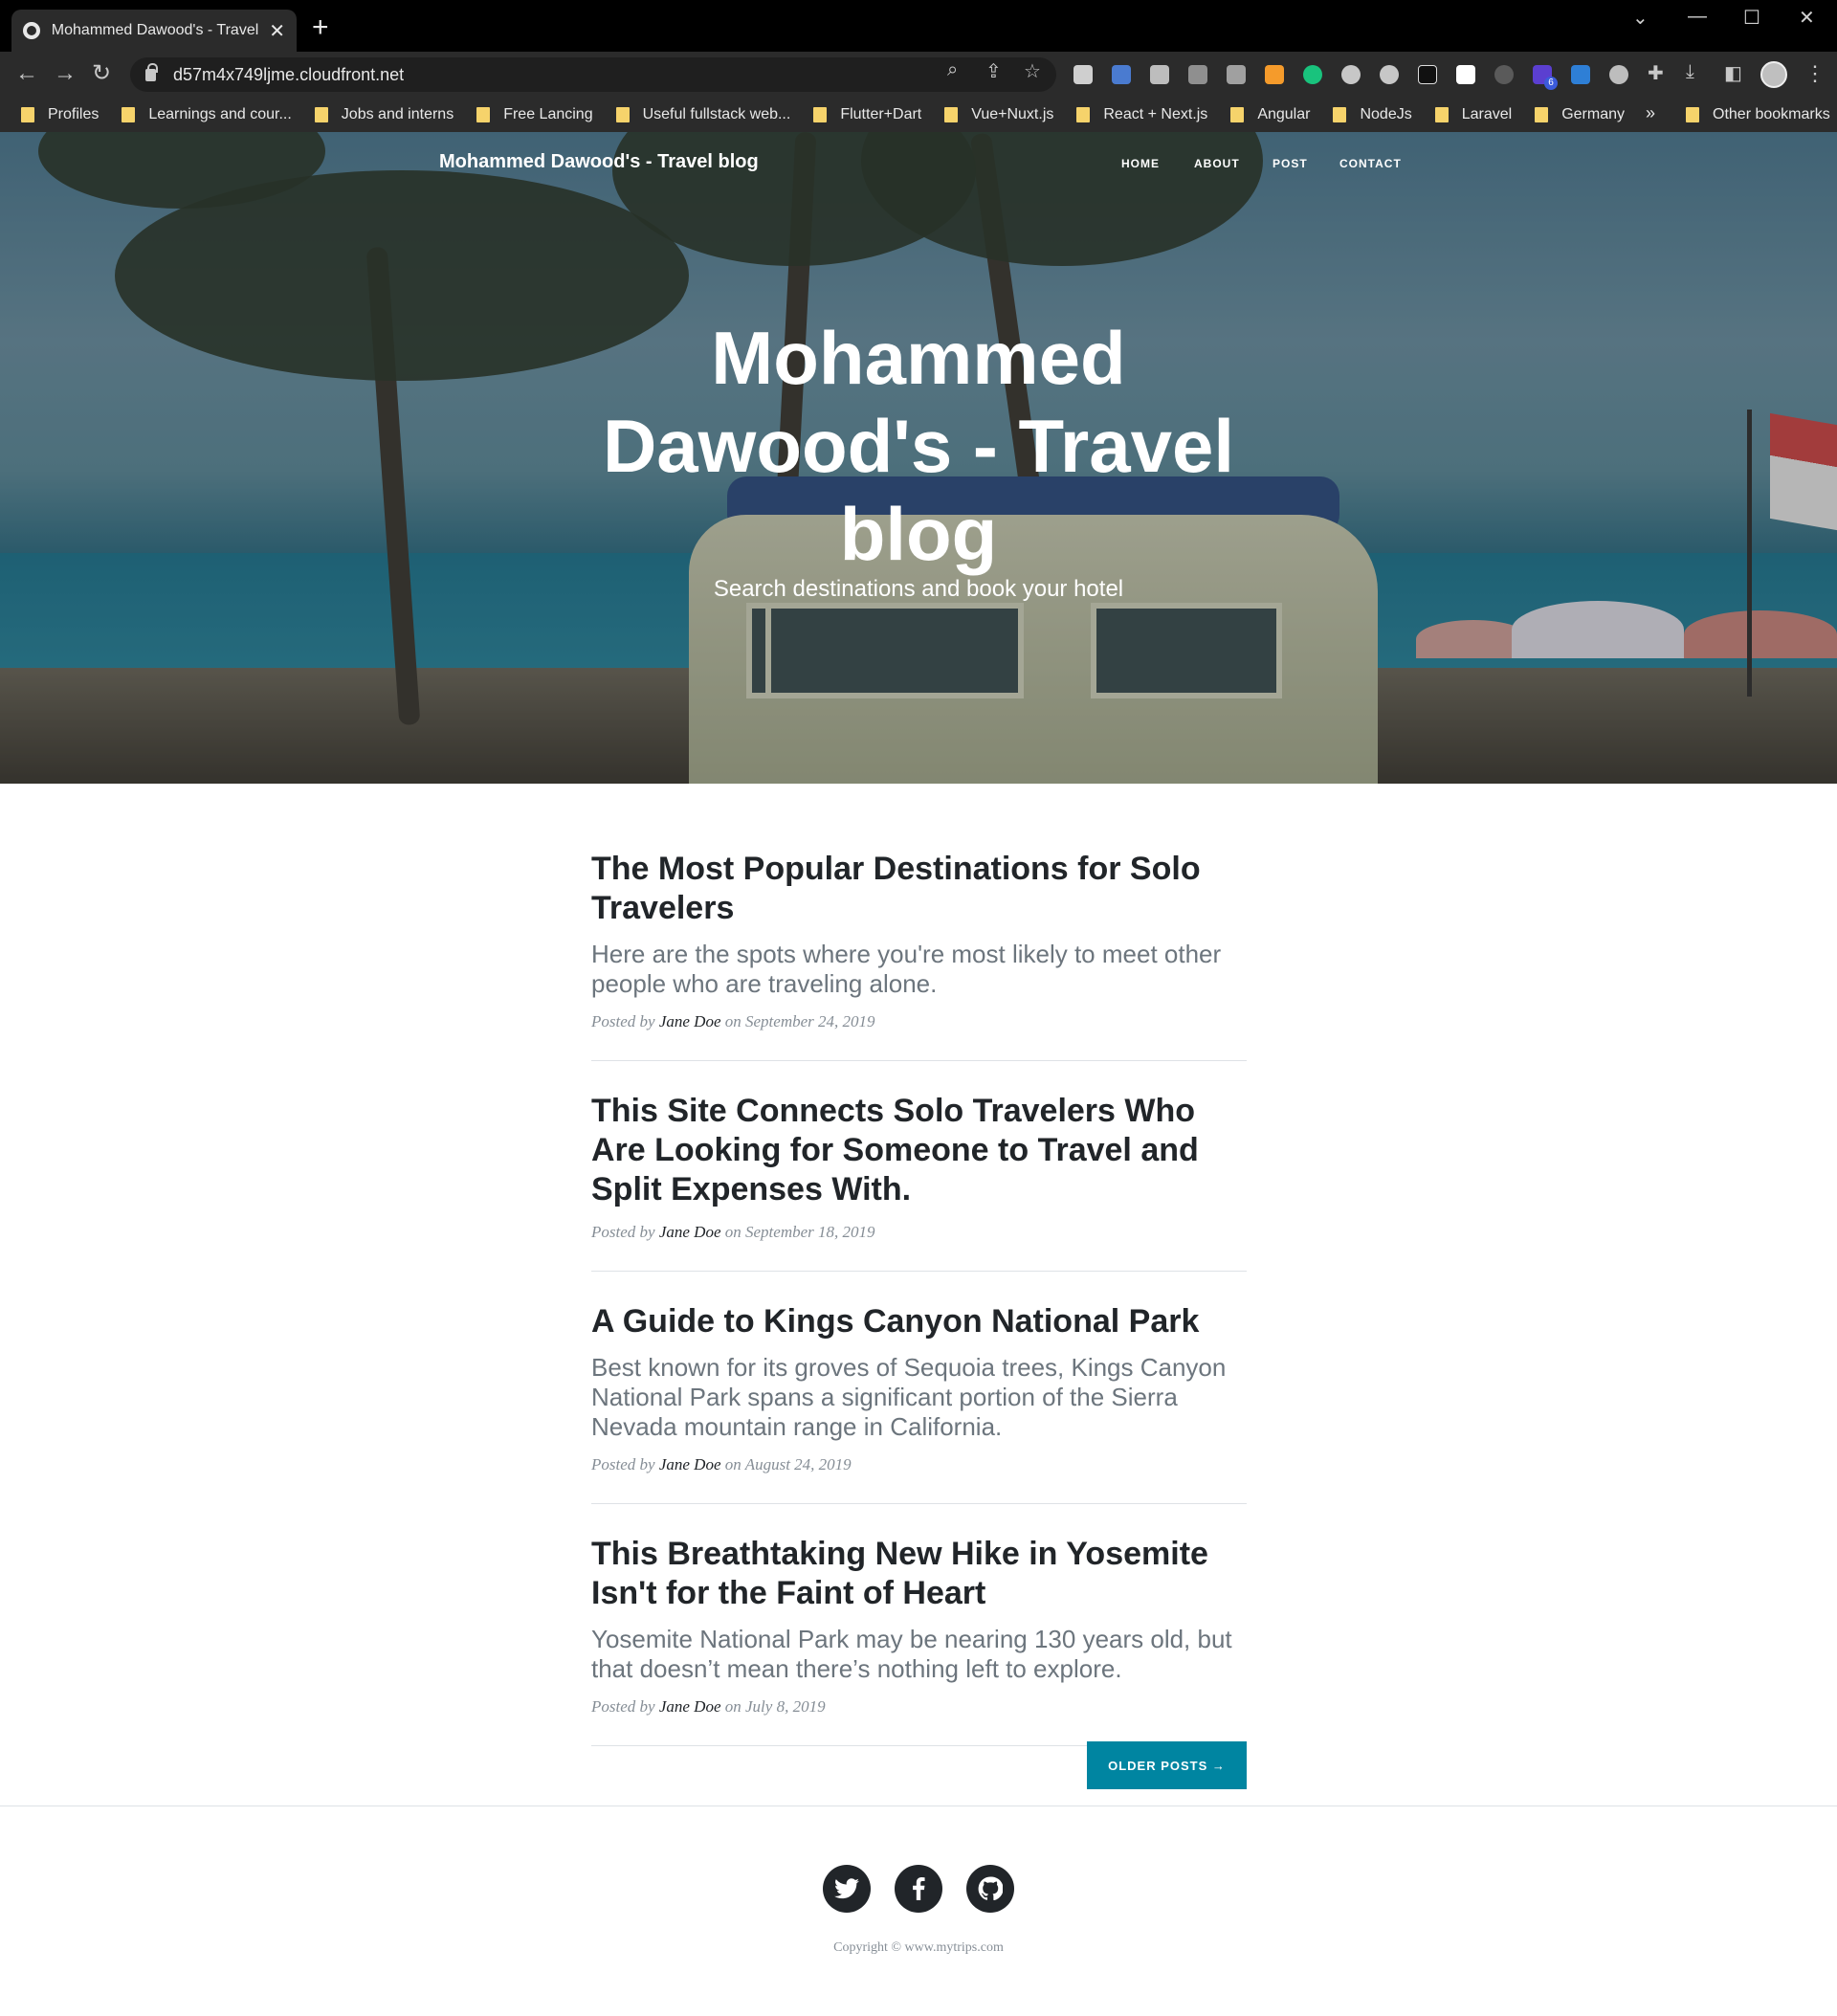 Image resolution: width=1837 pixels, height=2016 pixels. I want to click on bookmark-folder: Angular, so click(1270, 114).